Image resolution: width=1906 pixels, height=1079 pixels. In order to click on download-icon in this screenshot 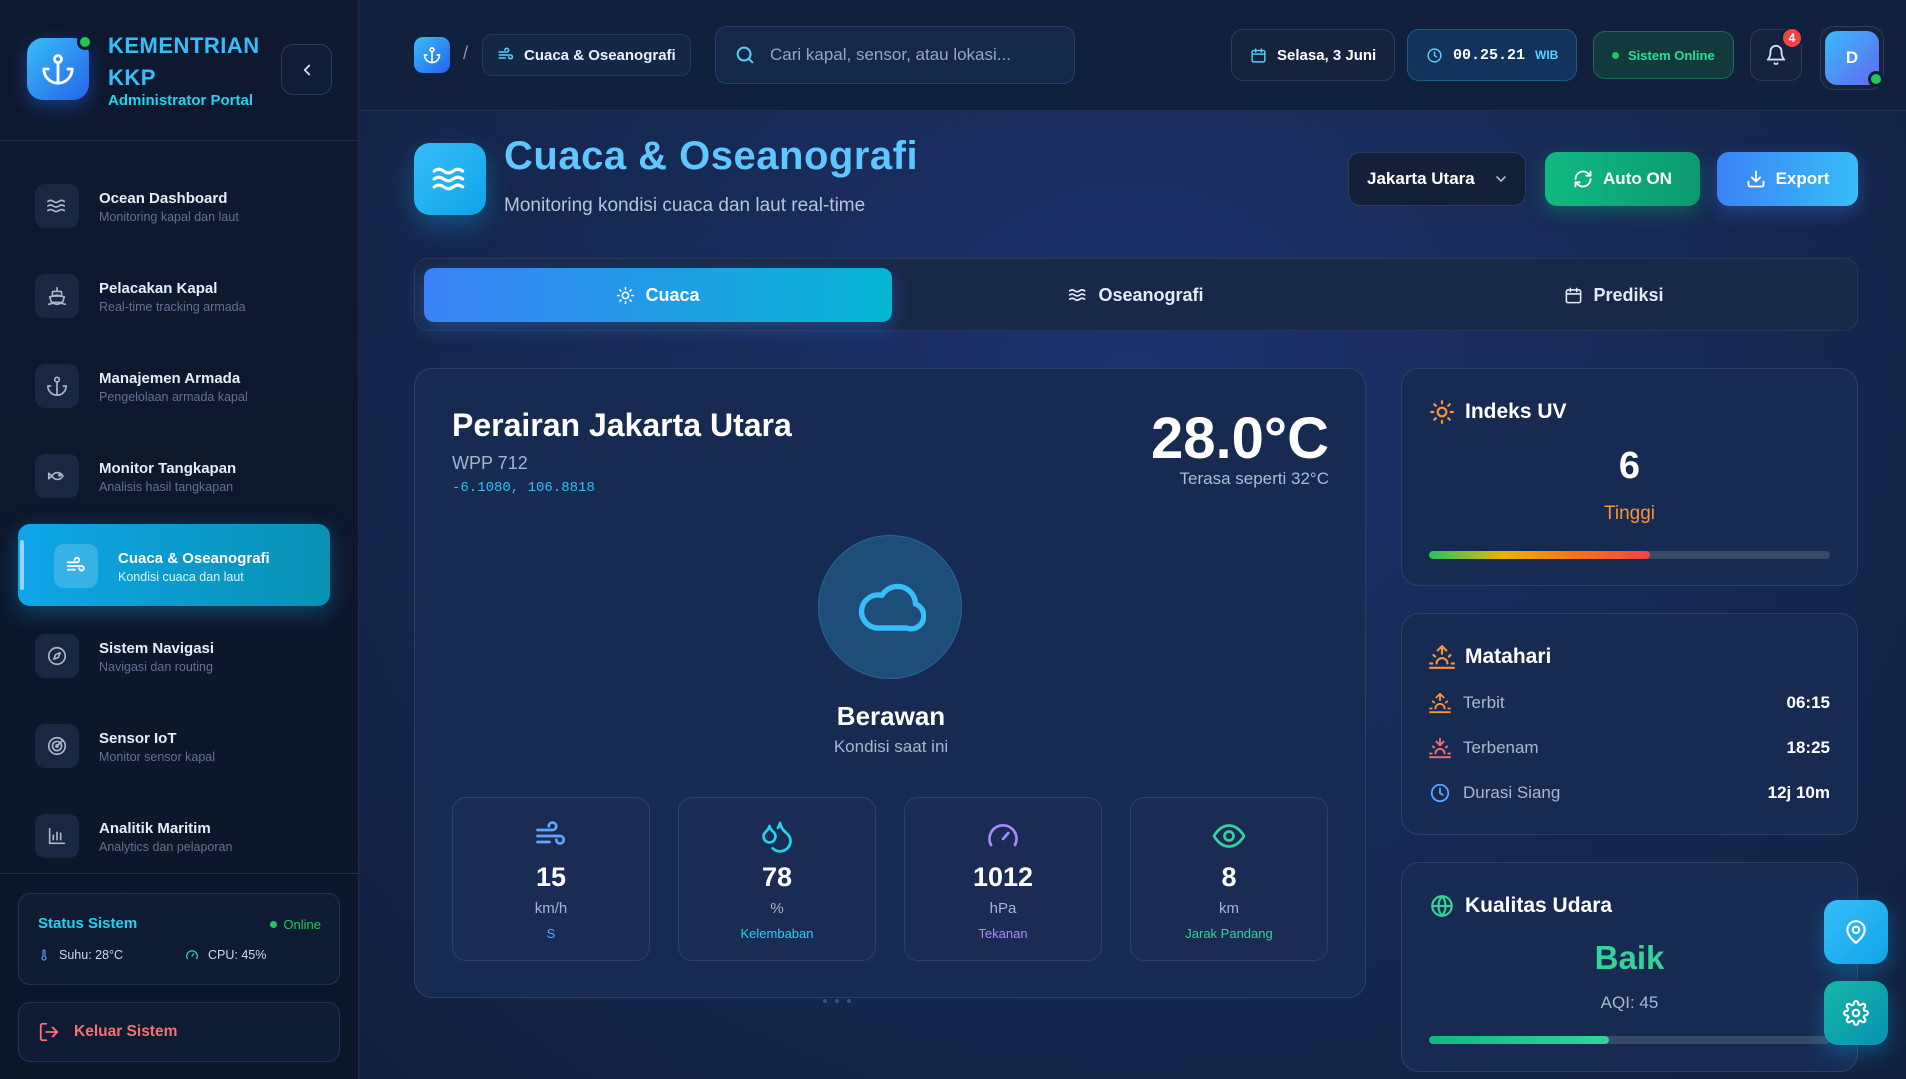, I will do `click(1755, 179)`.